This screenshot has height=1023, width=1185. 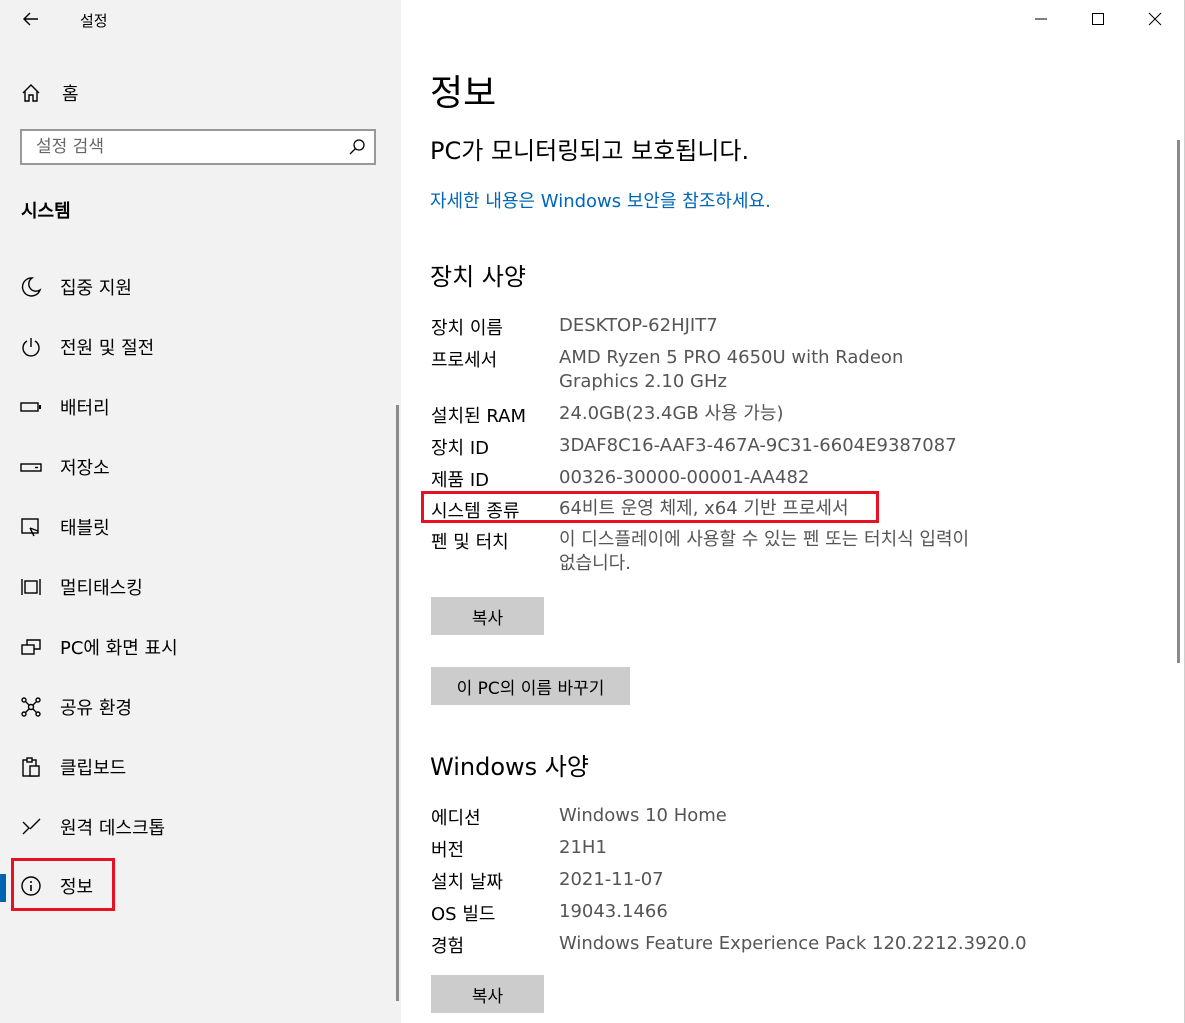 What do you see at coordinates (31, 467) in the screenshot?
I see `storage-drive-icon` at bounding box center [31, 467].